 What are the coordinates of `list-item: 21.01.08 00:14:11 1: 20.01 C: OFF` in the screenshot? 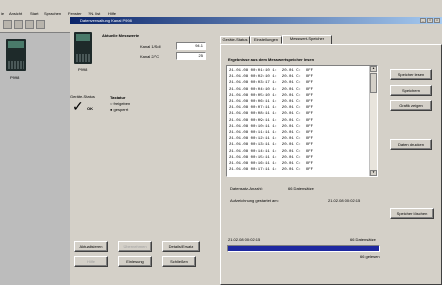 It's located at (271, 152).